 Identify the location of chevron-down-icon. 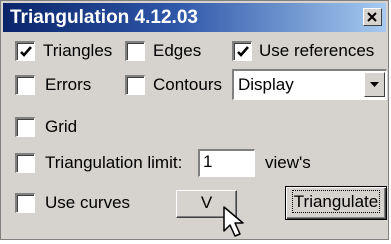
(374, 84).